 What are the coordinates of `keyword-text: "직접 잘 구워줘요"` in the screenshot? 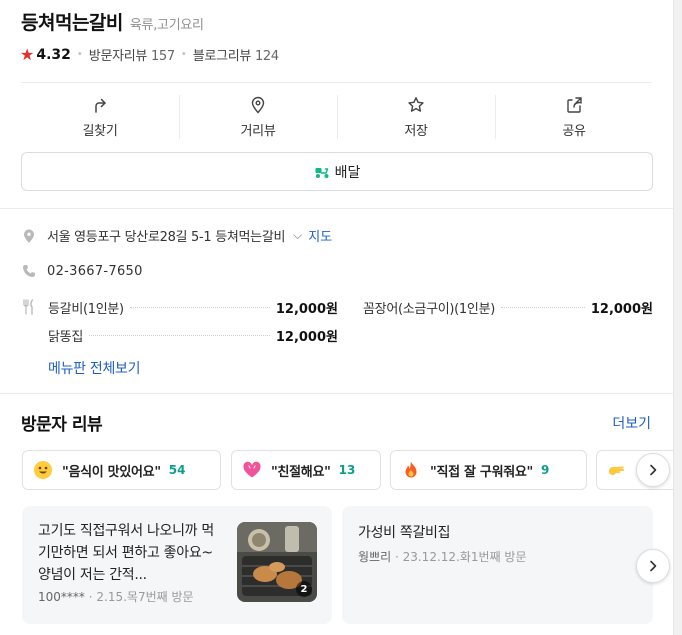 It's located at (482, 472).